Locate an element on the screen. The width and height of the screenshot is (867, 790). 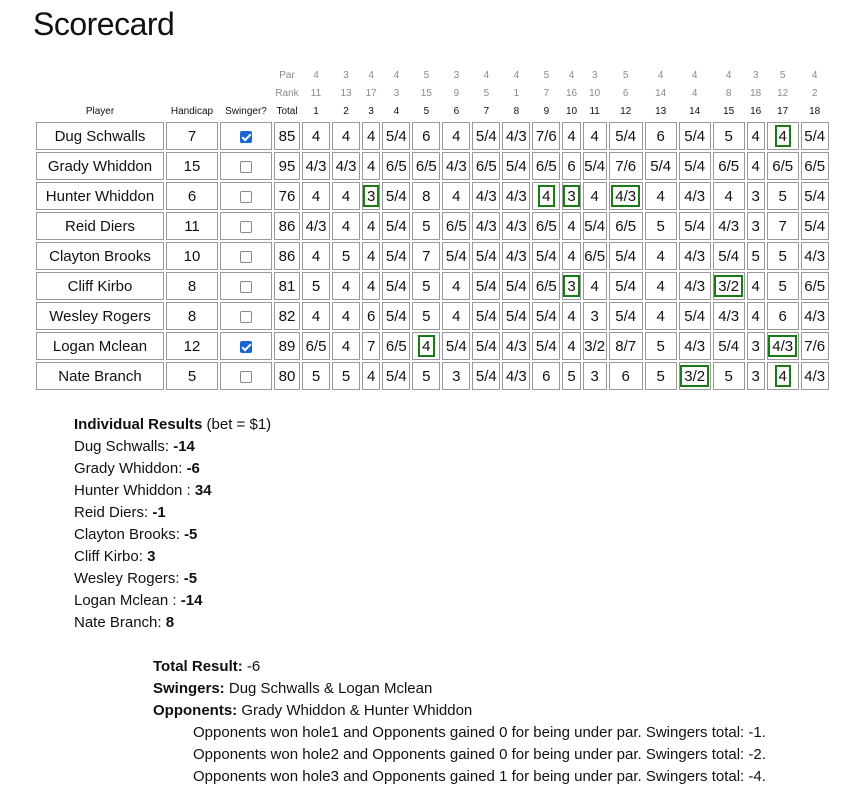
player-name: Nate Branch is located at coordinates (100, 376).